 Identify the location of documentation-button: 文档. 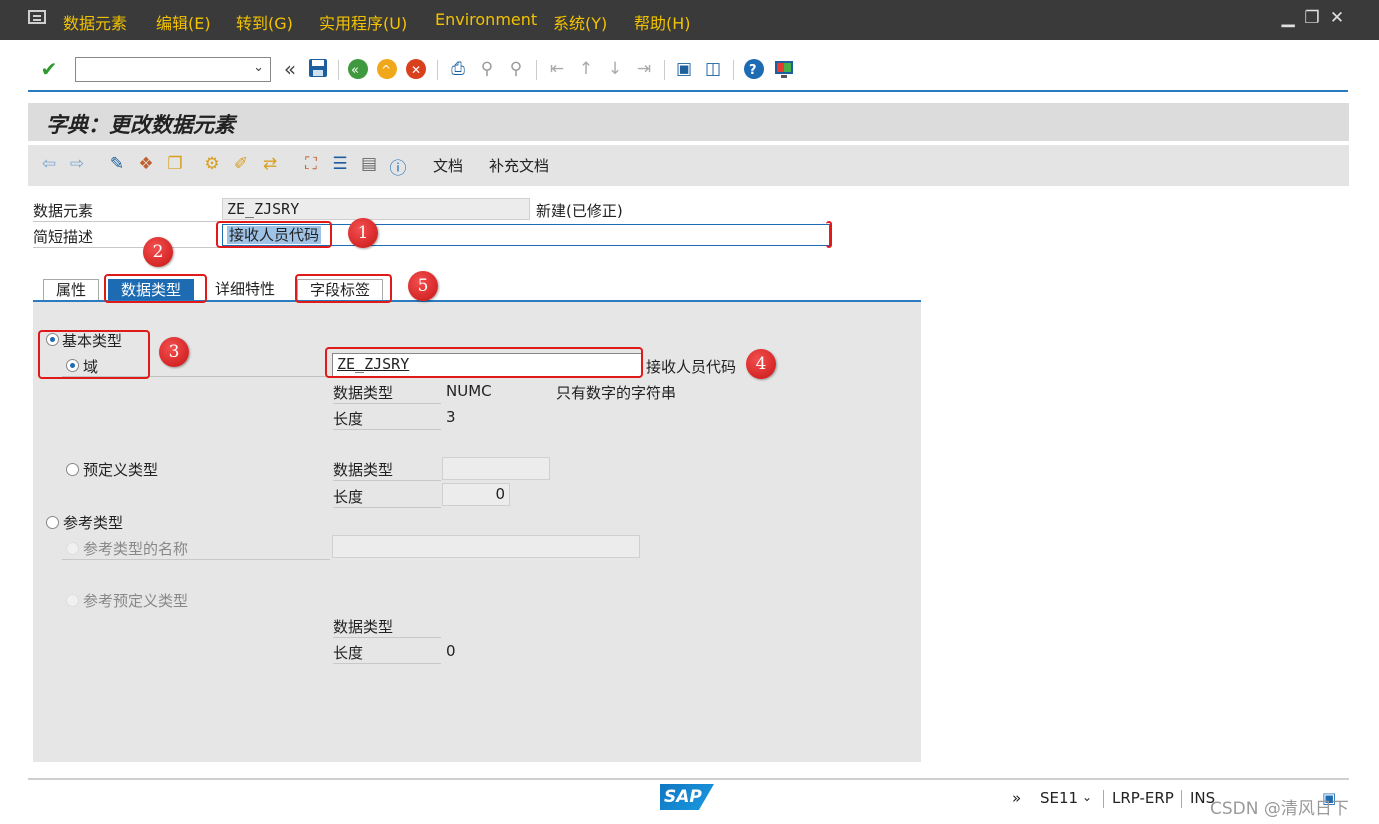
(448, 165).